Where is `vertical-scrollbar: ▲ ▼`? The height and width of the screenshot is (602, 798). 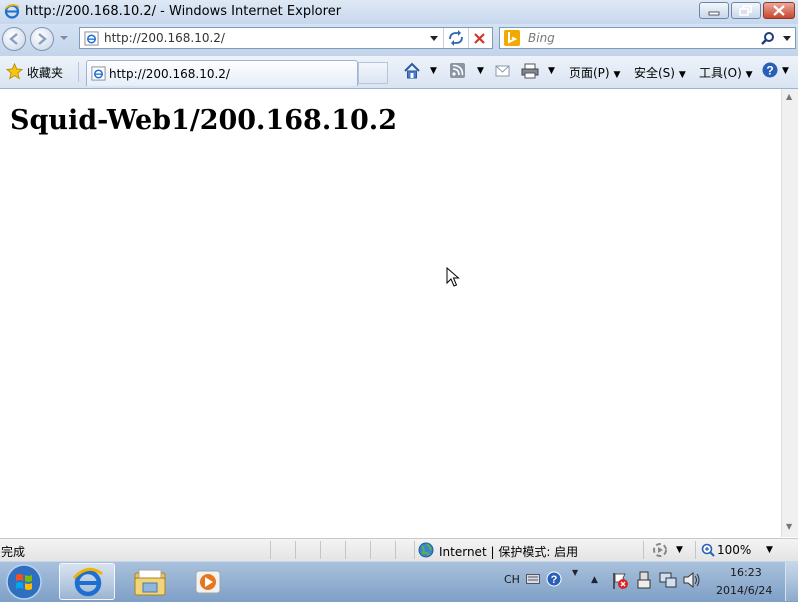
vertical-scrollbar: ▲ ▼ is located at coordinates (789, 313).